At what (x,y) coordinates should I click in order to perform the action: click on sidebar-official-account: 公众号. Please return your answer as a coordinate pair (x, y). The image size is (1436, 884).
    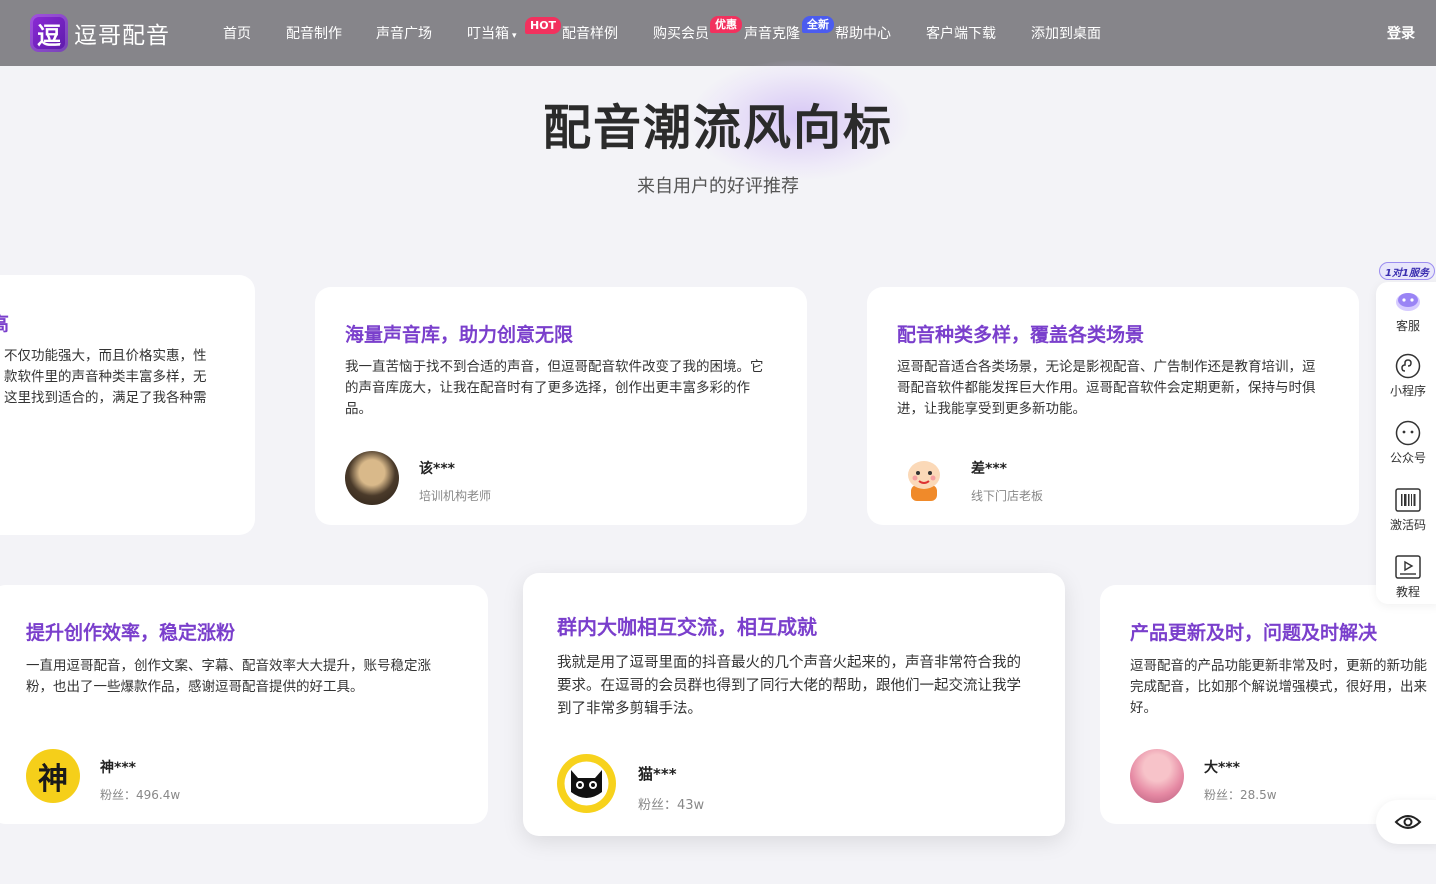
    Looking at the image, I should click on (1406, 443).